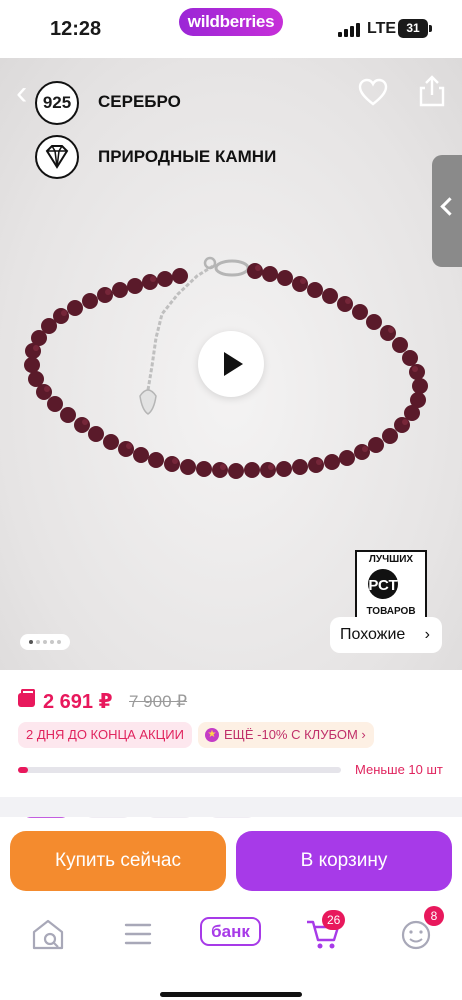 This screenshot has width=462, height=1000. I want to click on star-icon: ★, so click(212, 735).